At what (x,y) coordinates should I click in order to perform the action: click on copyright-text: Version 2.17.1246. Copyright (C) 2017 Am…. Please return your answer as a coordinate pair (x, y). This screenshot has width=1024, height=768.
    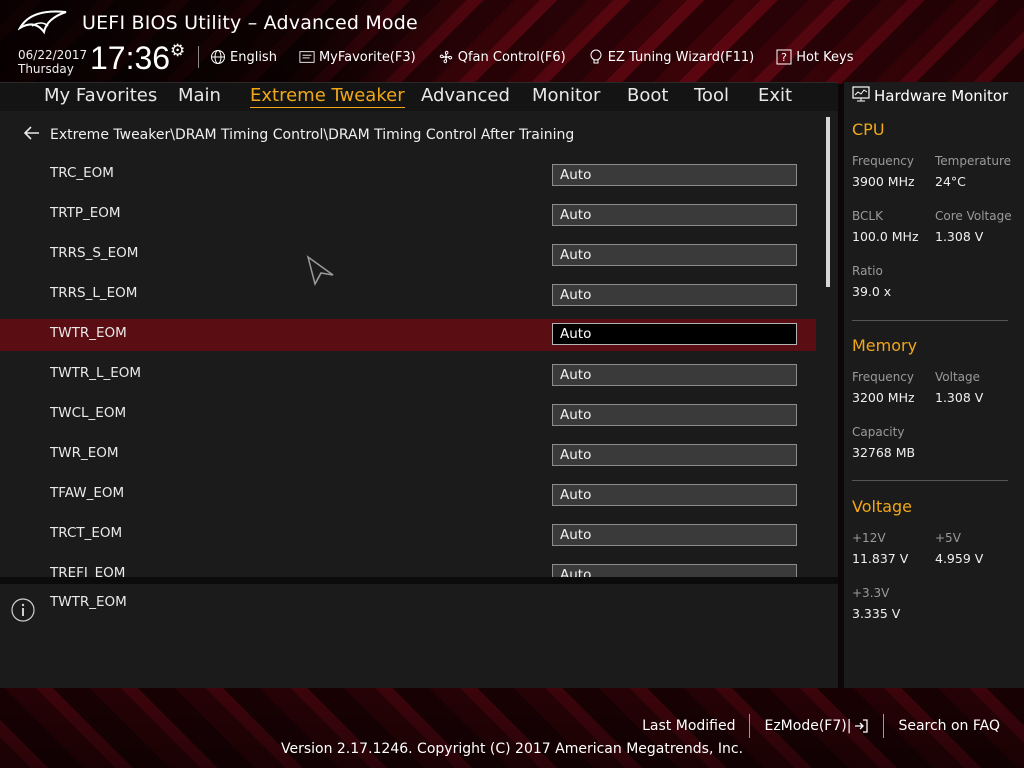
    Looking at the image, I should click on (512, 749).